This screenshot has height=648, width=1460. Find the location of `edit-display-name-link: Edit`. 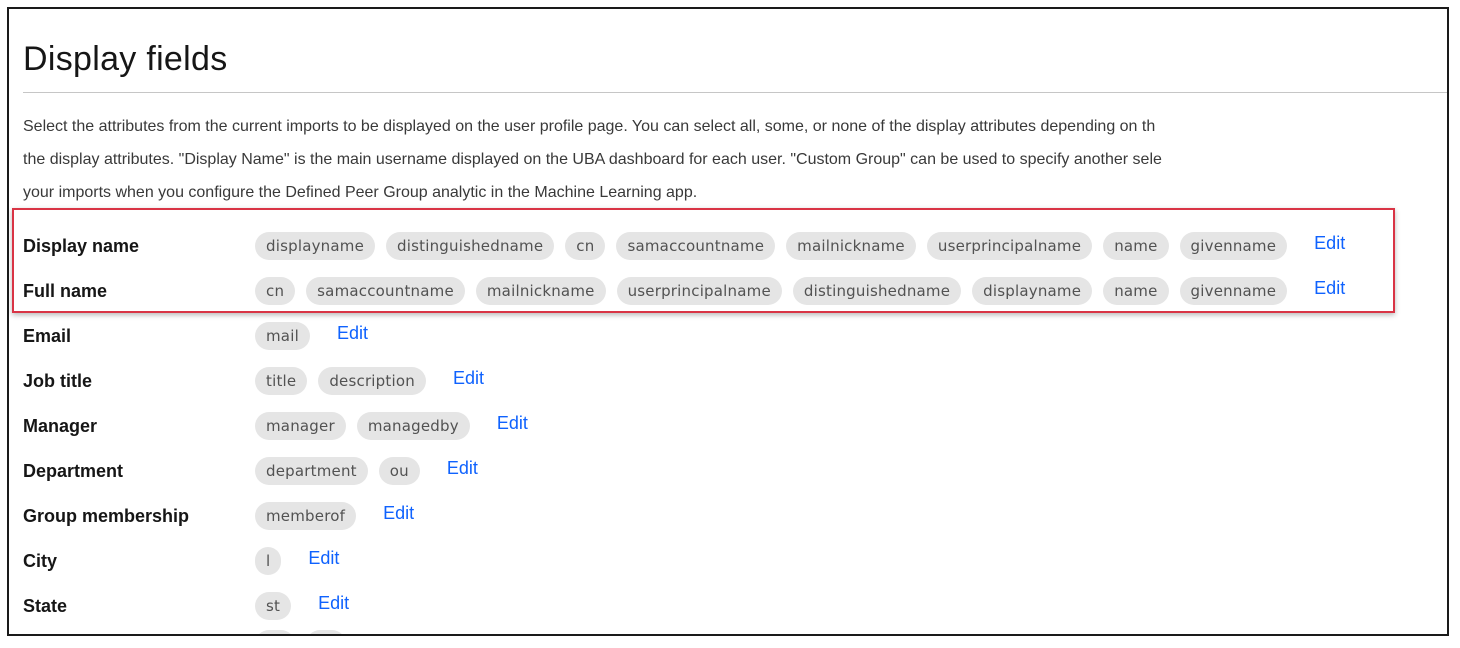

edit-display-name-link: Edit is located at coordinates (1329, 243).